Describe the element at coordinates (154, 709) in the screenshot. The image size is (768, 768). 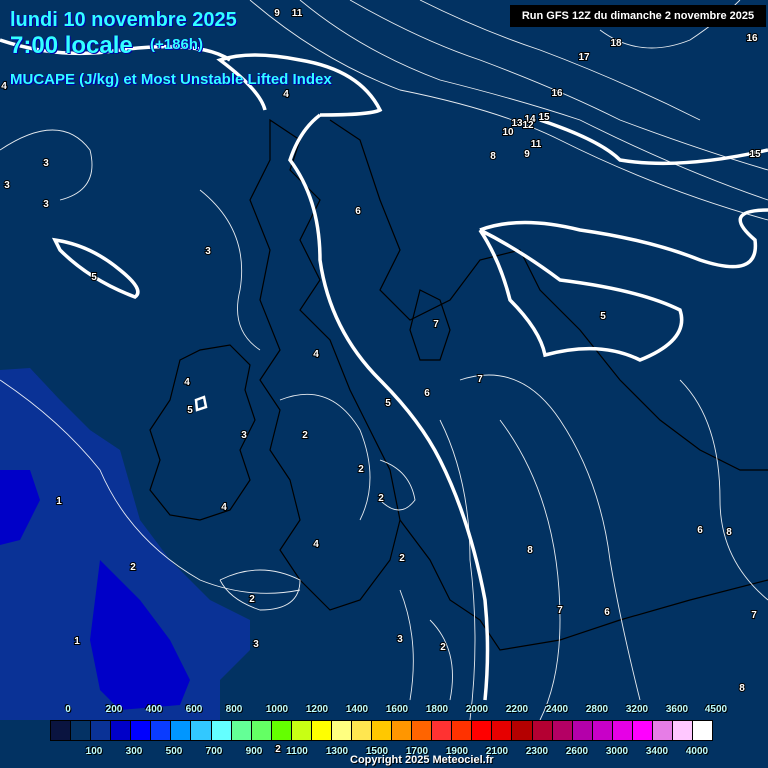
I see `colorbar-label: 400` at that location.